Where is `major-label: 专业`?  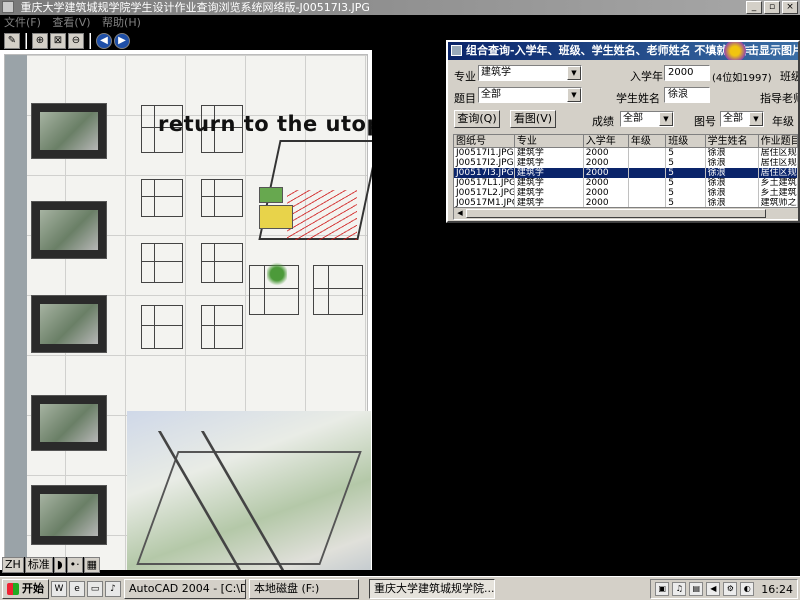
major-label: 专业 is located at coordinates (465, 76).